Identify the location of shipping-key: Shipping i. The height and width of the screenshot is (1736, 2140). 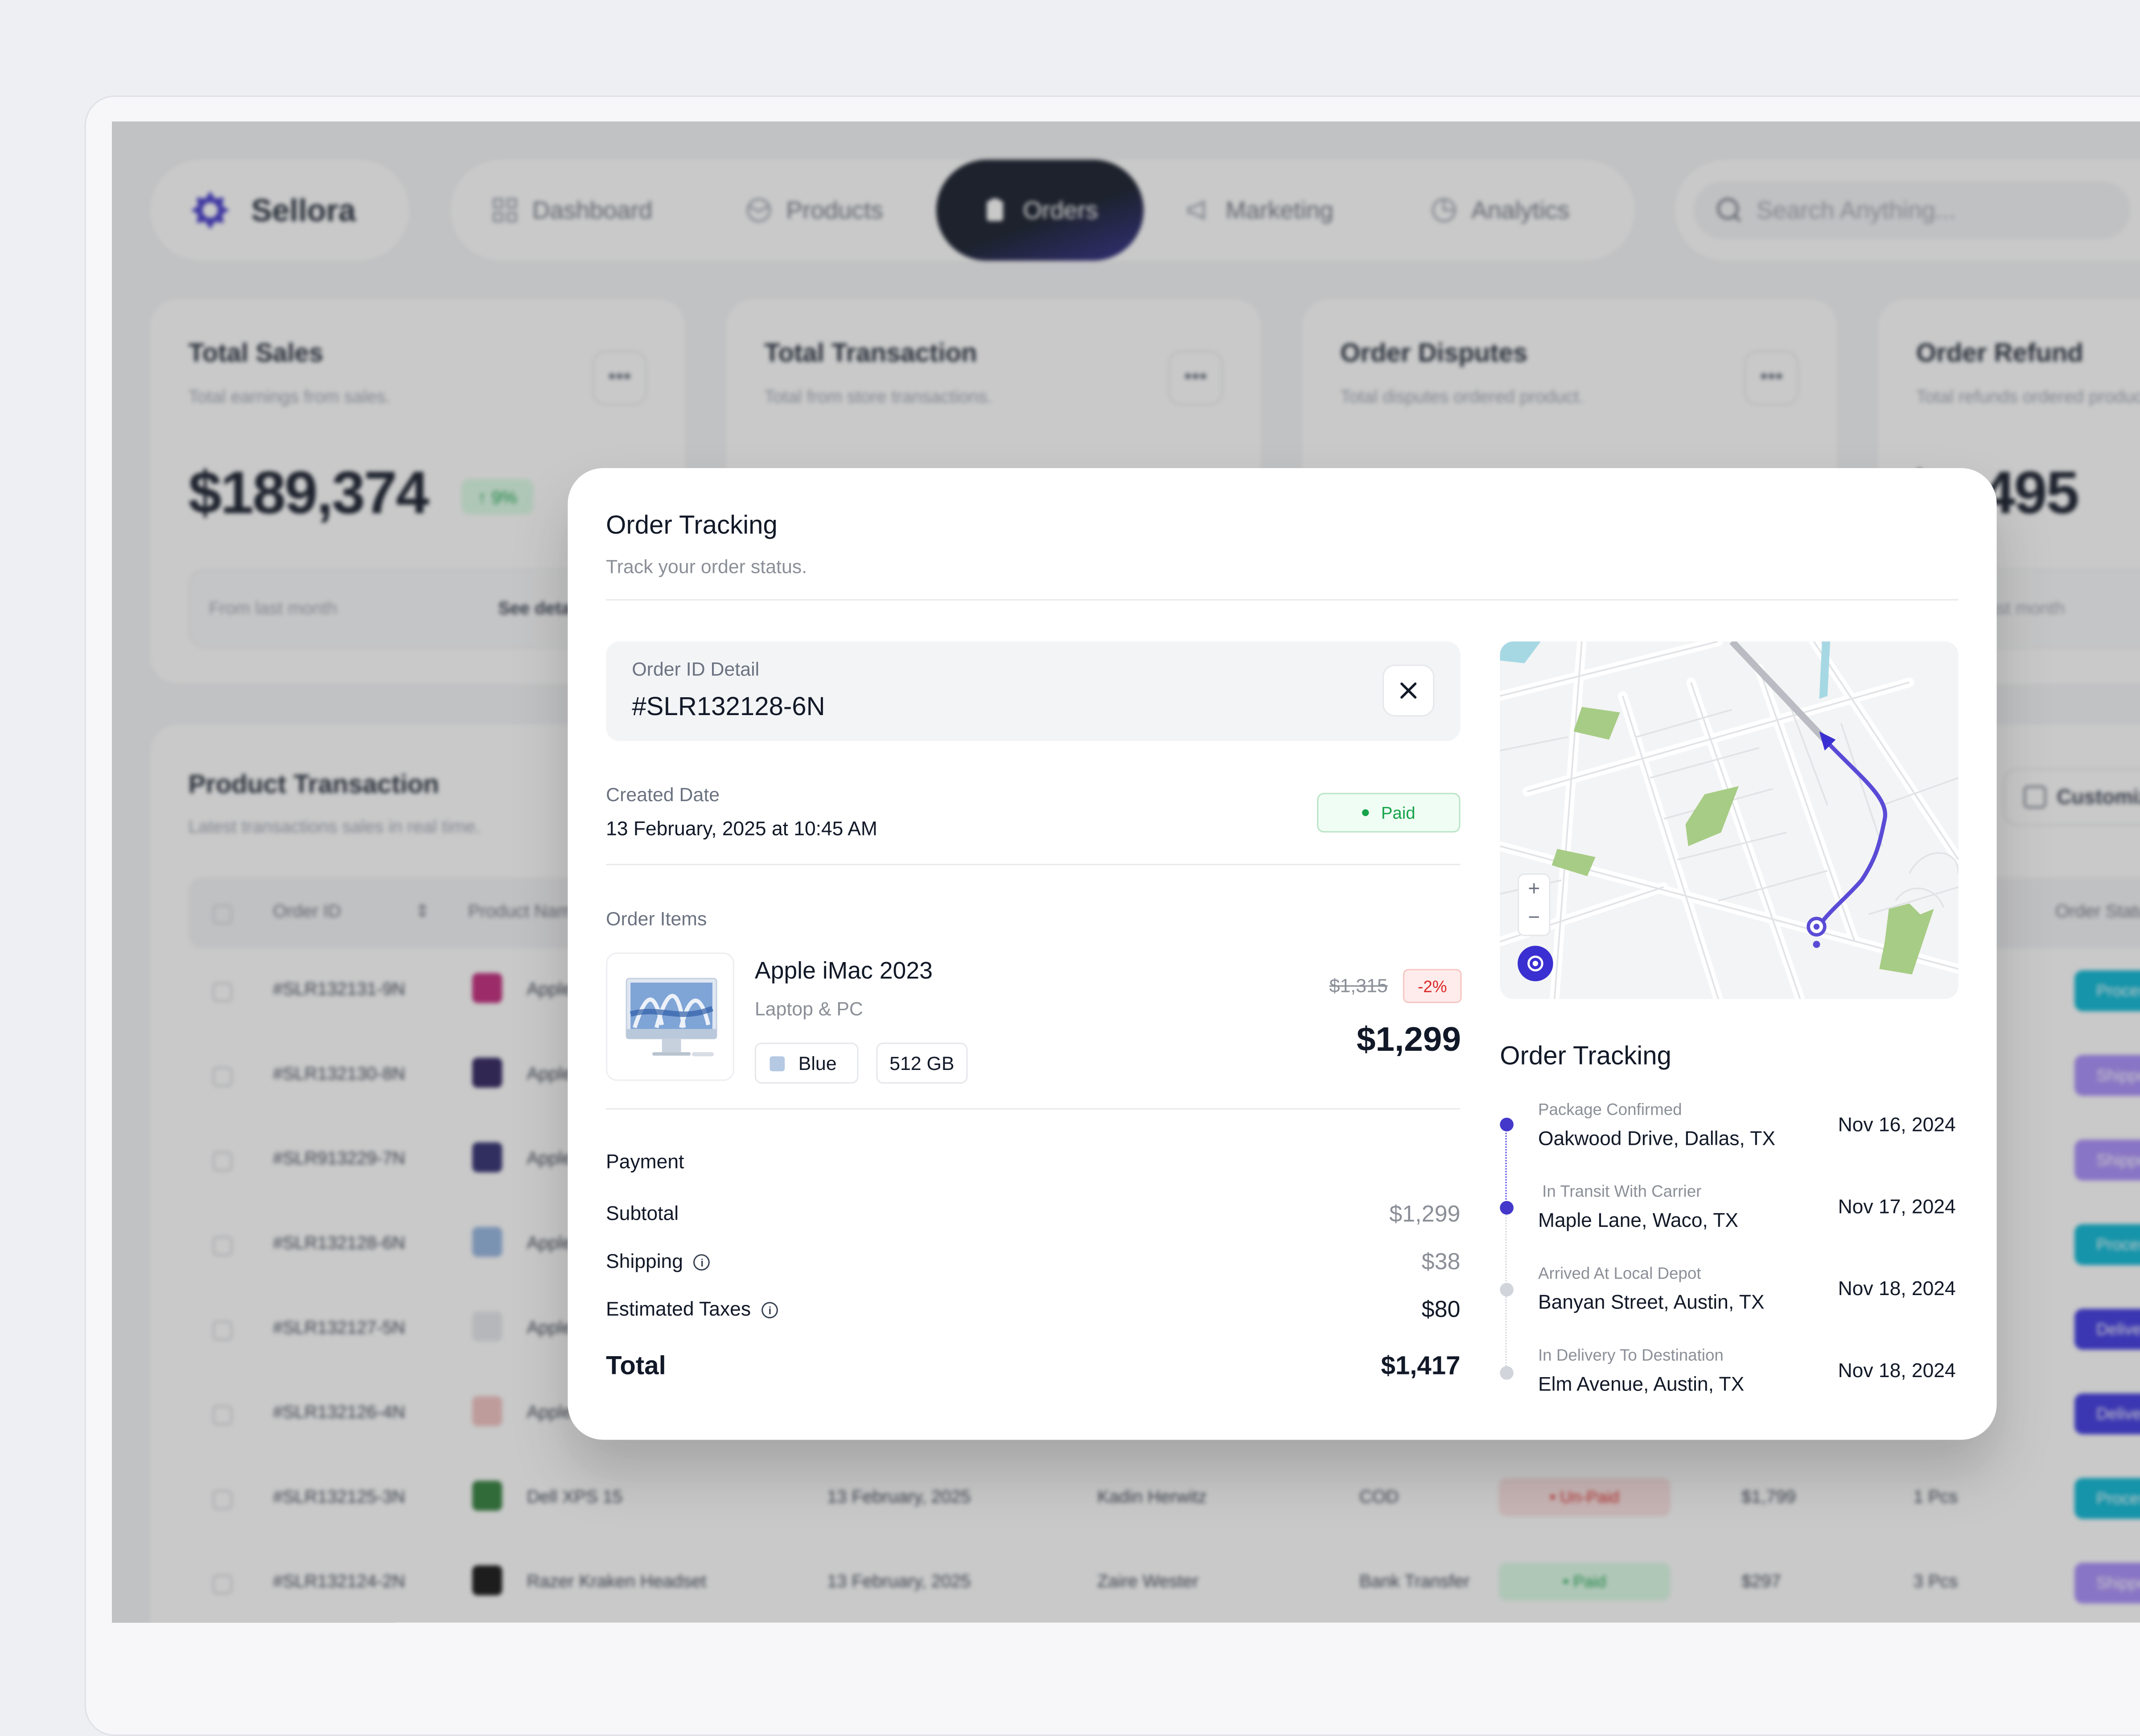
(658, 1263).